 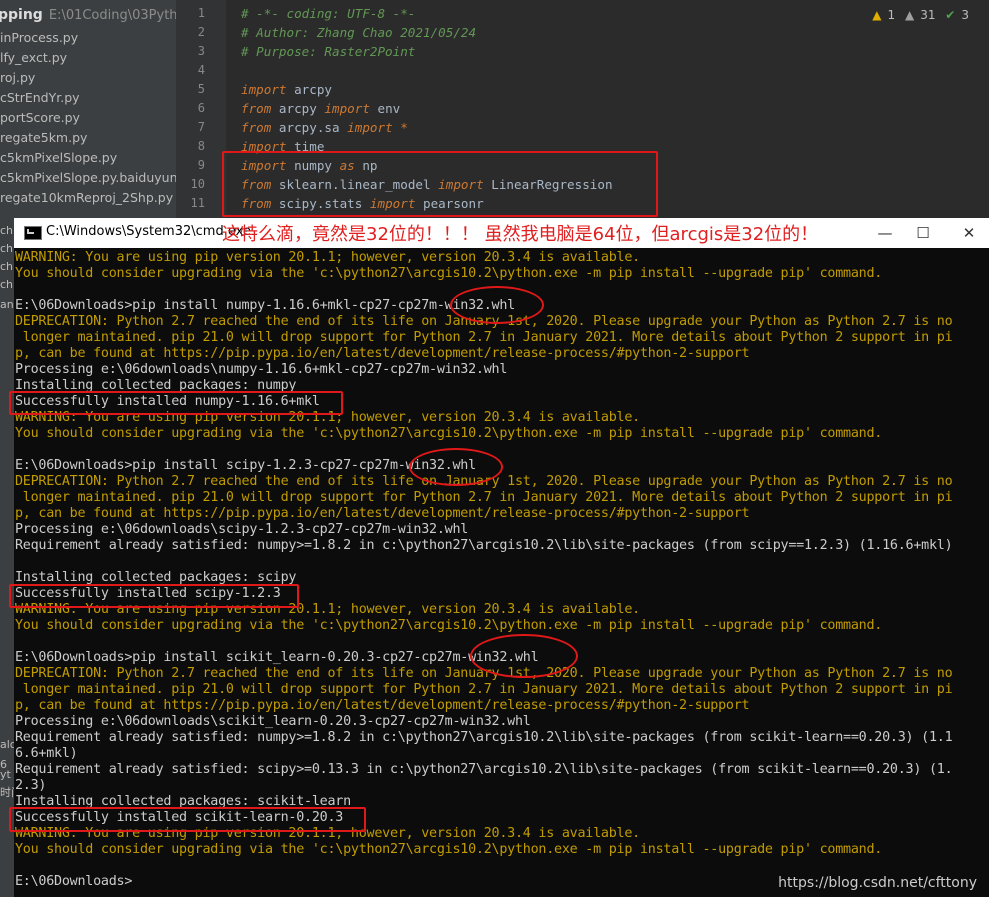 What do you see at coordinates (201, 146) in the screenshot?
I see `line-number: 8` at bounding box center [201, 146].